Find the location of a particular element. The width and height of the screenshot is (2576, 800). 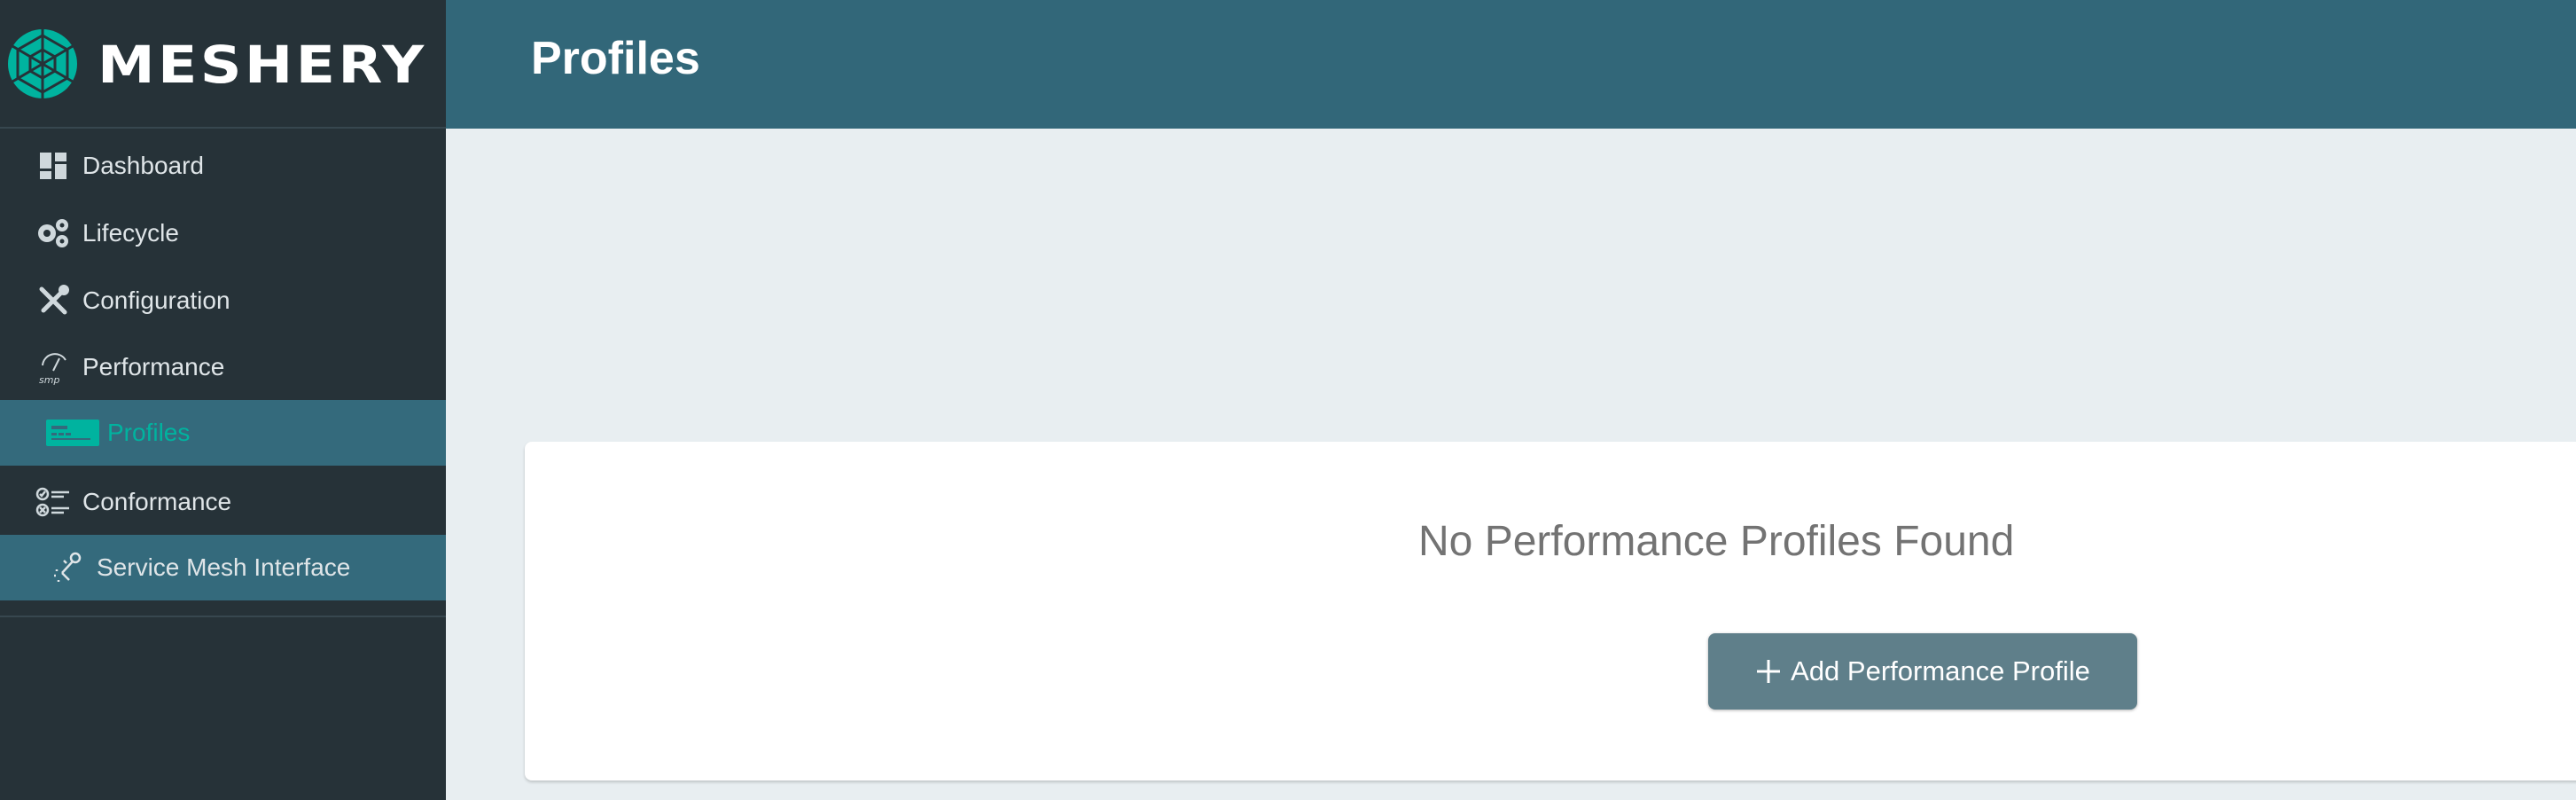

smi-icon is located at coordinates (67, 567).